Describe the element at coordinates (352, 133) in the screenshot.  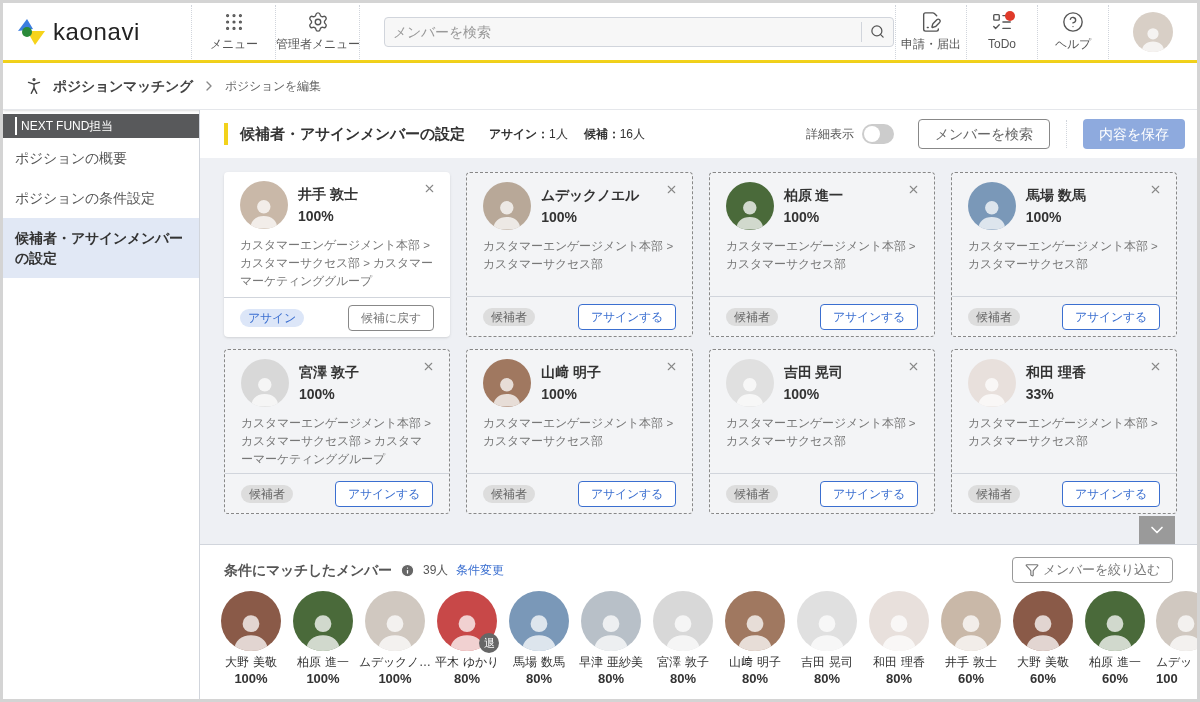
I see `section-title: 候補者・アサインメンバーの設定` at that location.